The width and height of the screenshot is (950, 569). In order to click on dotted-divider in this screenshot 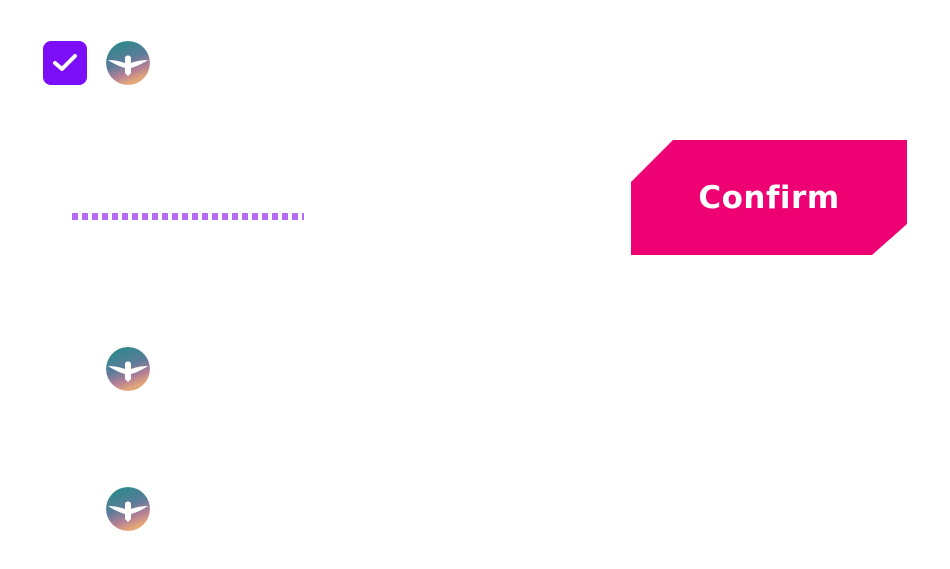, I will do `click(188, 216)`.